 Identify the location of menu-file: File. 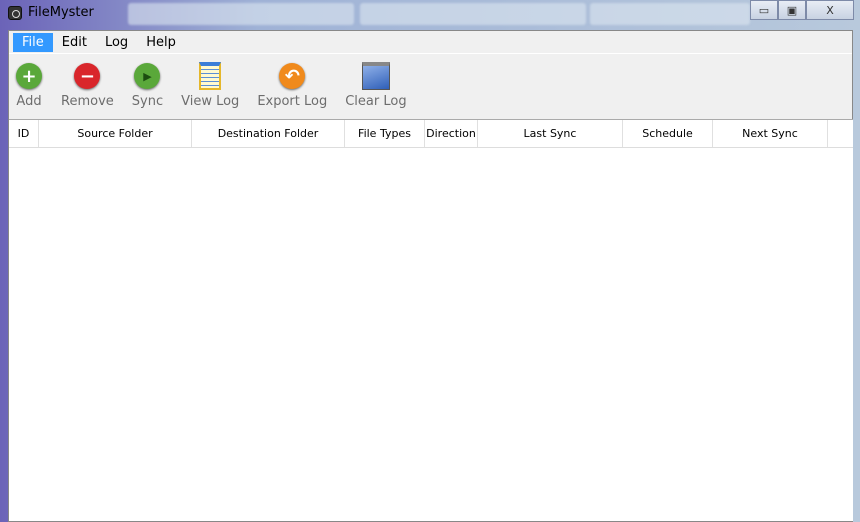
(33, 42).